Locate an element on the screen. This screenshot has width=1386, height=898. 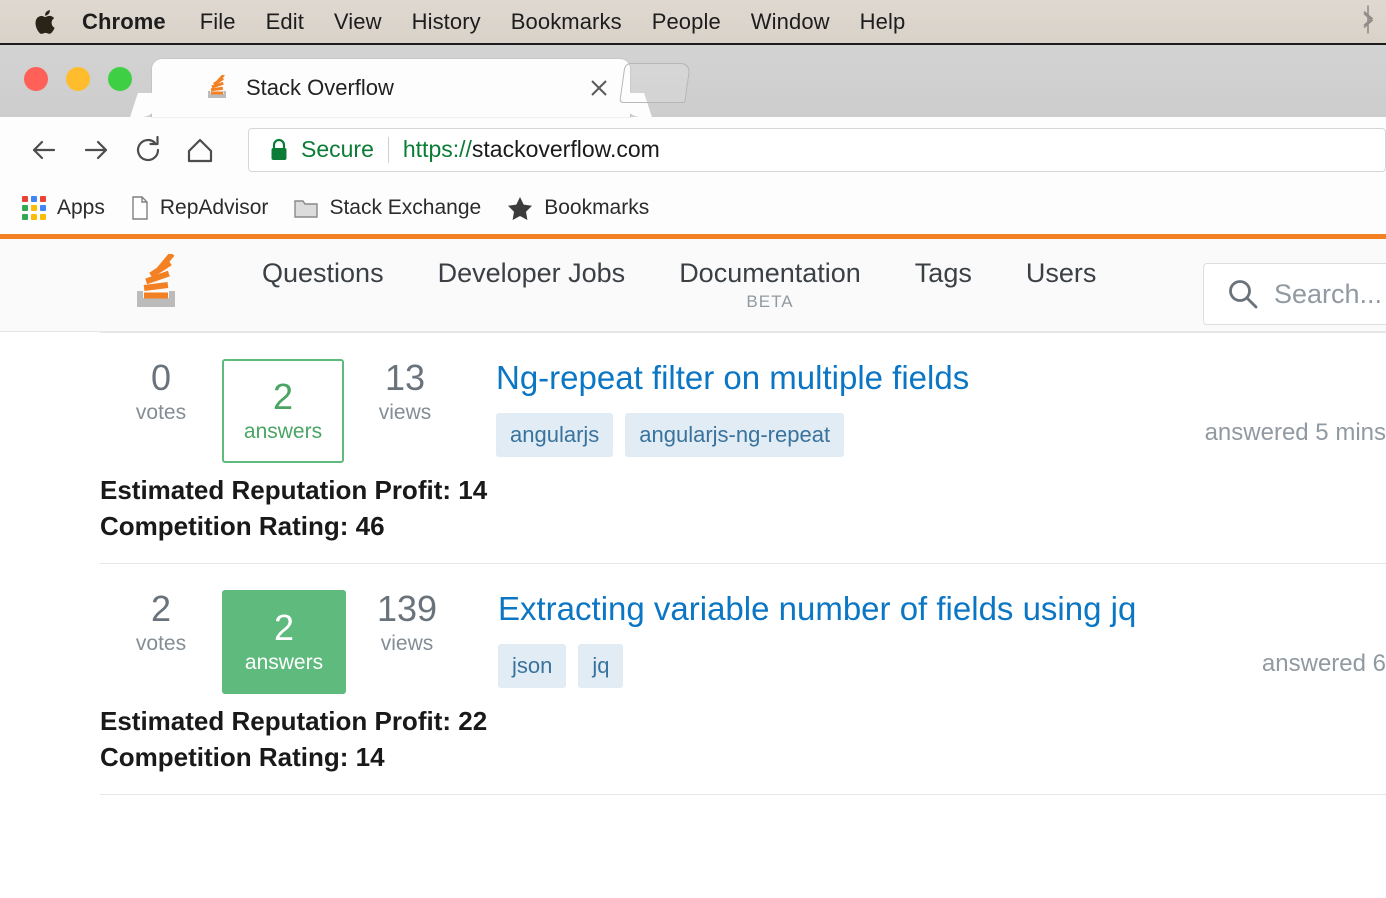
url-scheme: https:// is located at coordinates (437, 149).